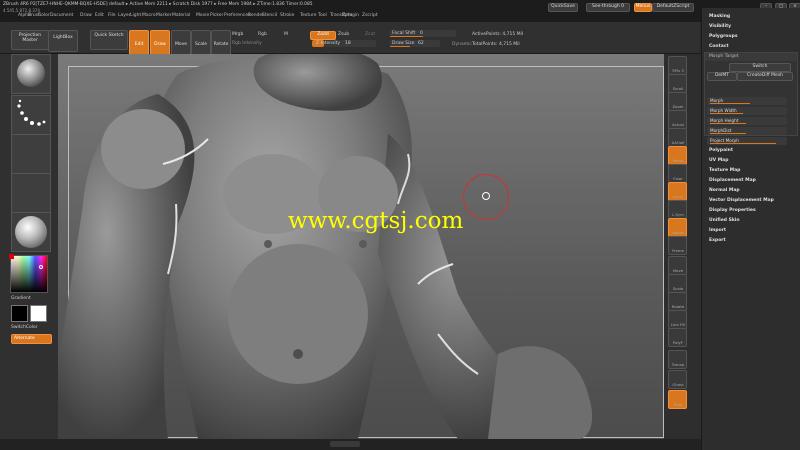  What do you see at coordinates (38, 313) in the screenshot?
I see `secondary-color-swatch` at bounding box center [38, 313].